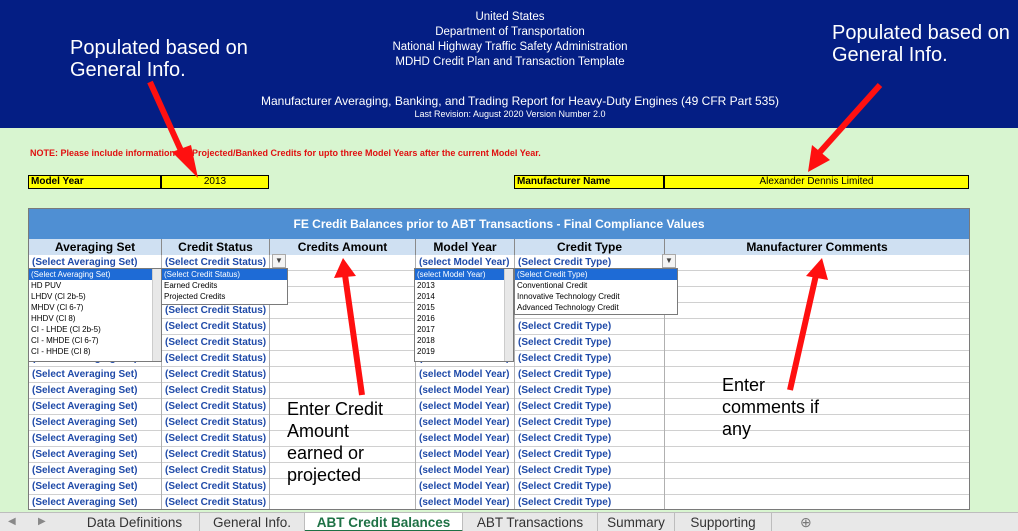 Image resolution: width=1018 pixels, height=531 pixels. Describe the element at coordinates (215, 182) in the screenshot. I see `model-year-value: 2013` at that location.